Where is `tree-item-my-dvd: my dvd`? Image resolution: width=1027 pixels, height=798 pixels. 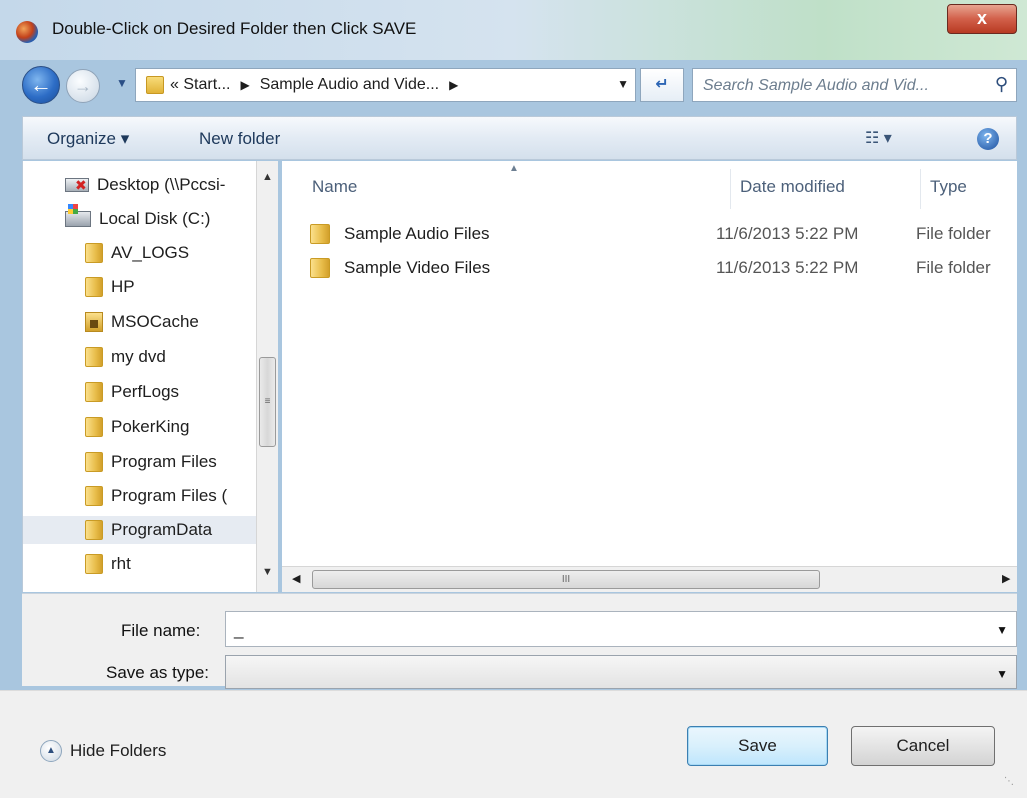 tree-item-my-dvd: my dvd is located at coordinates (180, 357).